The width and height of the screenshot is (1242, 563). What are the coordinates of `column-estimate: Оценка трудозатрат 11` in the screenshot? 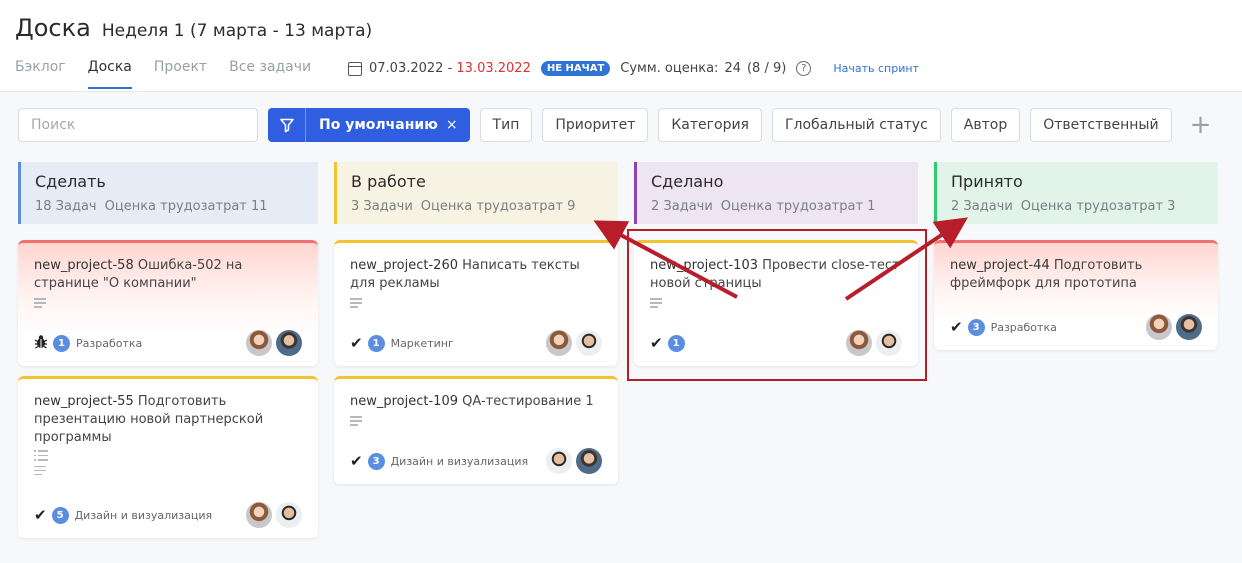 It's located at (186, 206).